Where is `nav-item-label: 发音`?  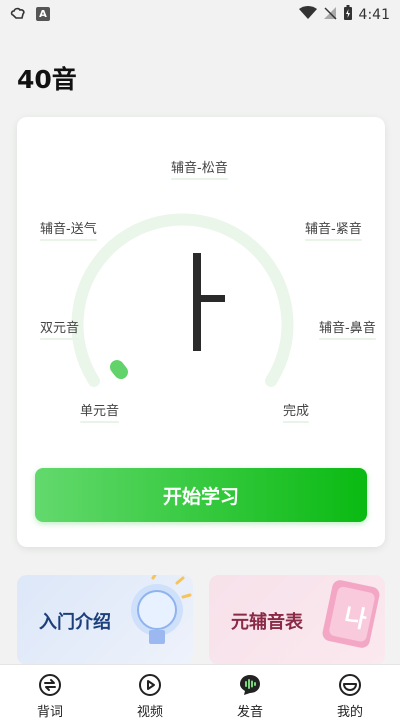
nav-item-label: 发音 is located at coordinates (249, 712).